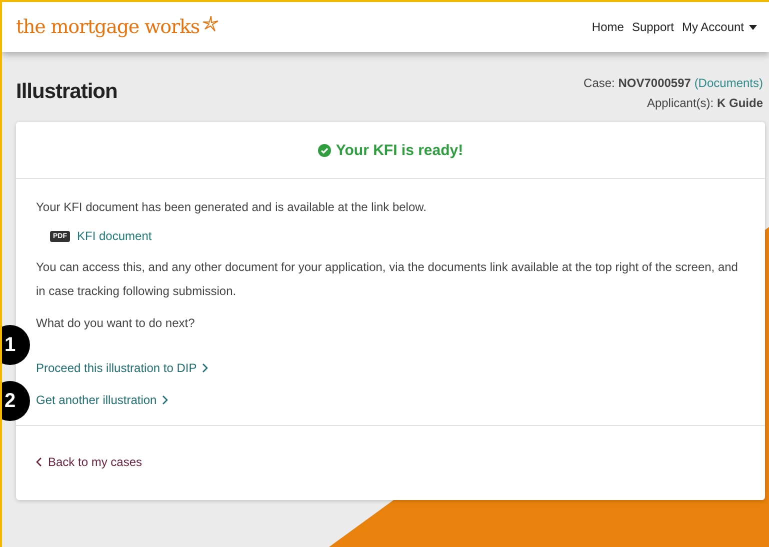 The width and height of the screenshot is (769, 547). Describe the element at coordinates (89, 462) in the screenshot. I see `back-link: Back to my cases` at that location.